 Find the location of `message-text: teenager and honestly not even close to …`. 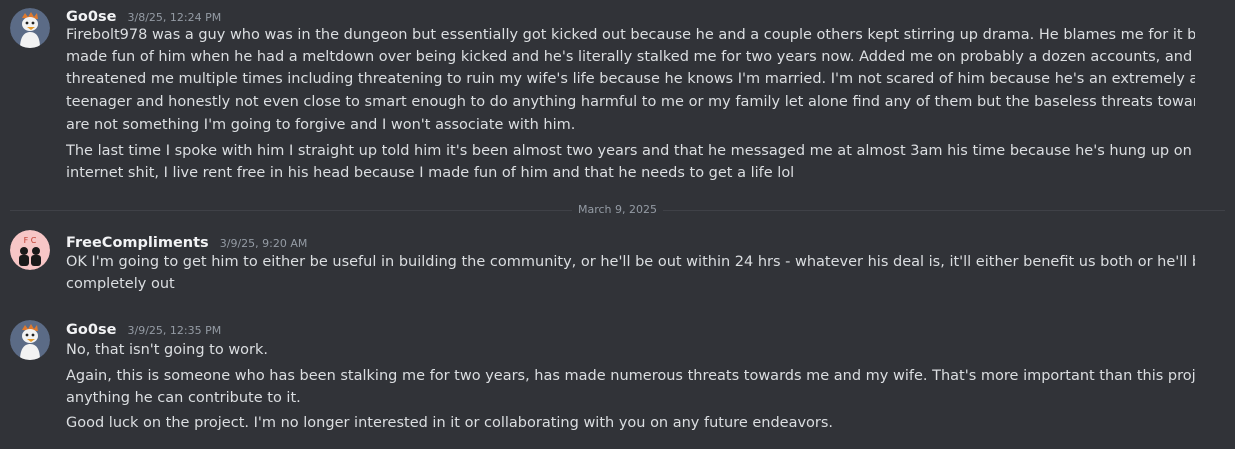

message-text: teenager and honestly not even close to … is located at coordinates (630, 102).